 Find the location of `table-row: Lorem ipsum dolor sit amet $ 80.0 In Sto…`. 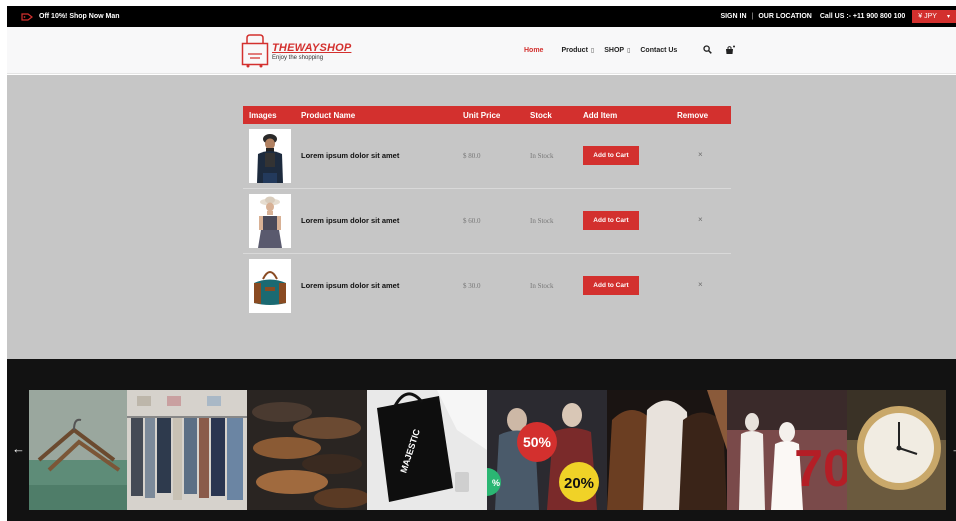

table-row: Lorem ipsum dolor sit amet $ 80.0 In Sto… is located at coordinates (487, 156).